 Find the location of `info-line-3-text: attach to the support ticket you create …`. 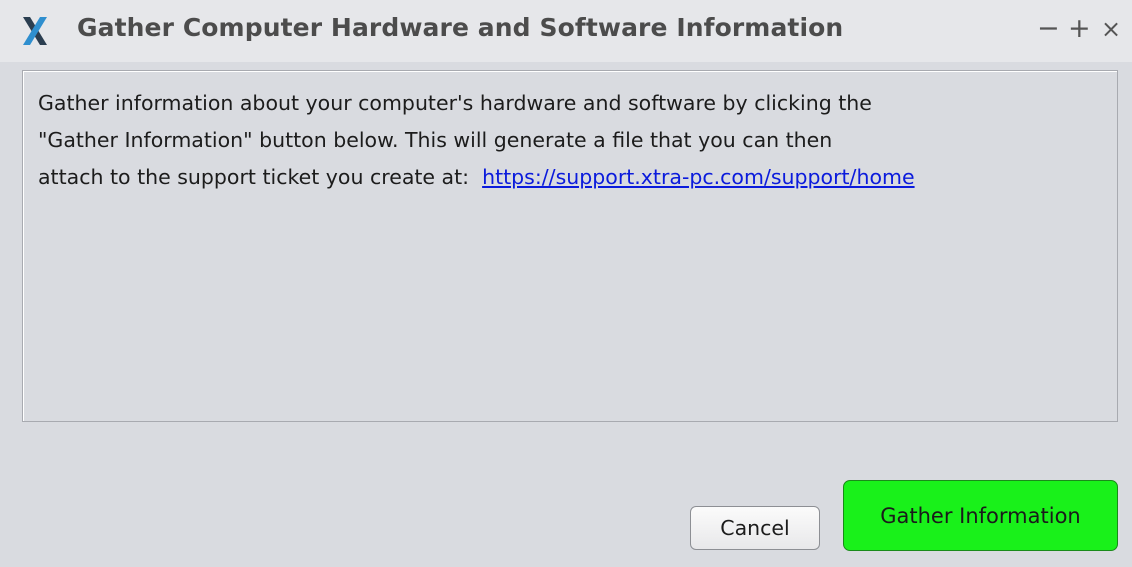

info-line-3-text: attach to the support ticket you create … is located at coordinates (260, 177).